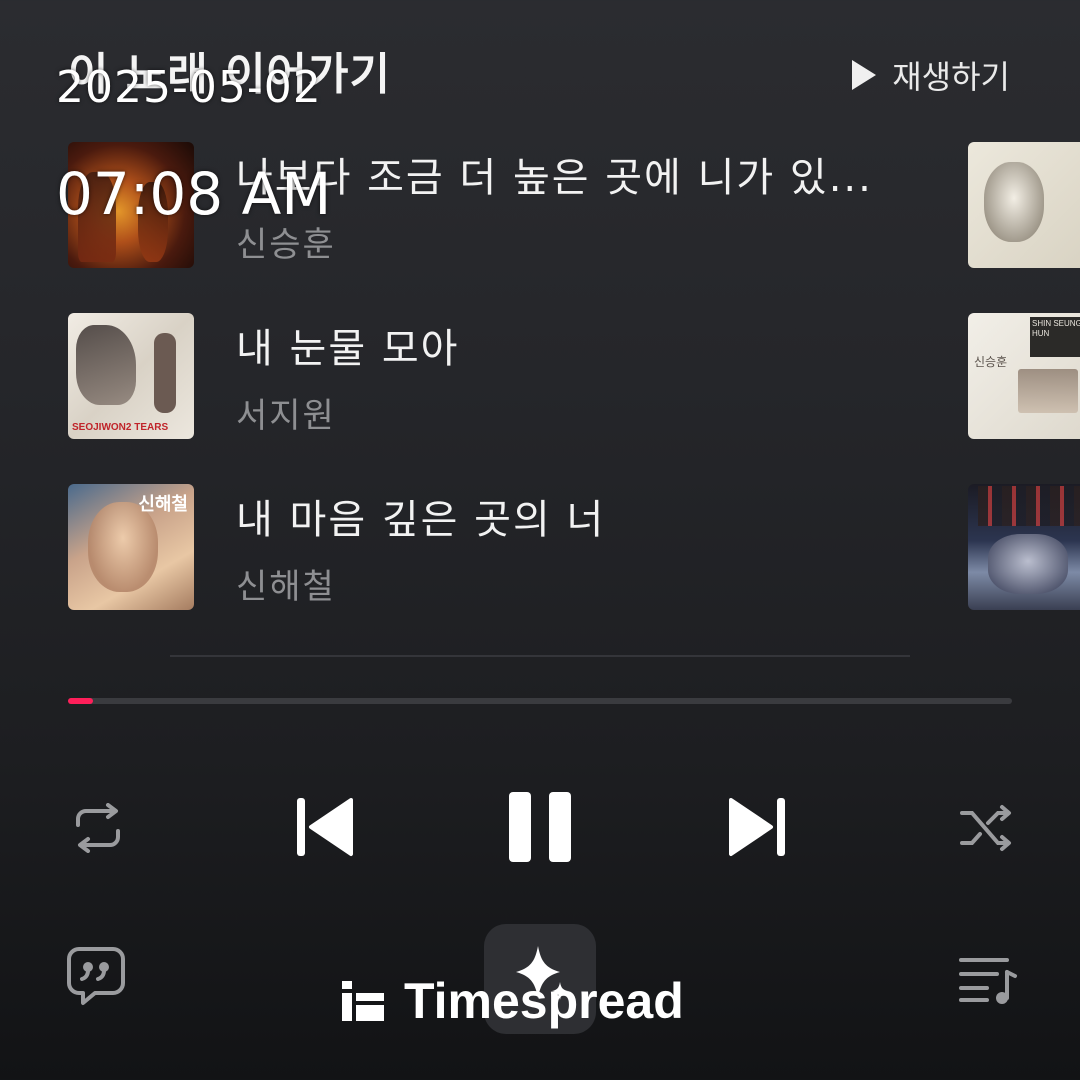 The width and height of the screenshot is (1080, 1080). I want to click on album-cover: 신해철, so click(131, 547).